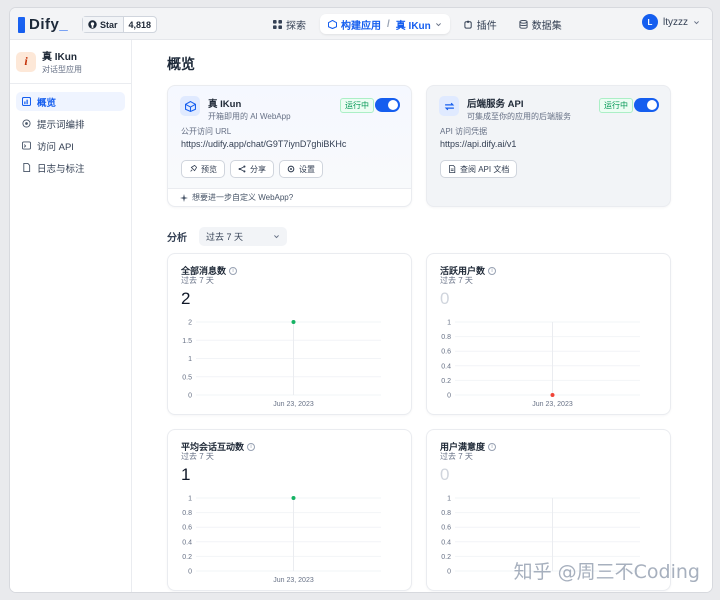 This screenshot has width=720, height=600. What do you see at coordinates (27, 167) in the screenshot?
I see `file-icon` at bounding box center [27, 167].